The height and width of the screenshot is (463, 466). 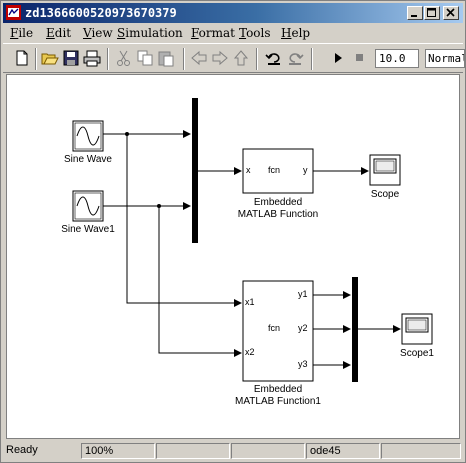 I want to click on simulation-mode-select: Normal, so click(x=445, y=58).